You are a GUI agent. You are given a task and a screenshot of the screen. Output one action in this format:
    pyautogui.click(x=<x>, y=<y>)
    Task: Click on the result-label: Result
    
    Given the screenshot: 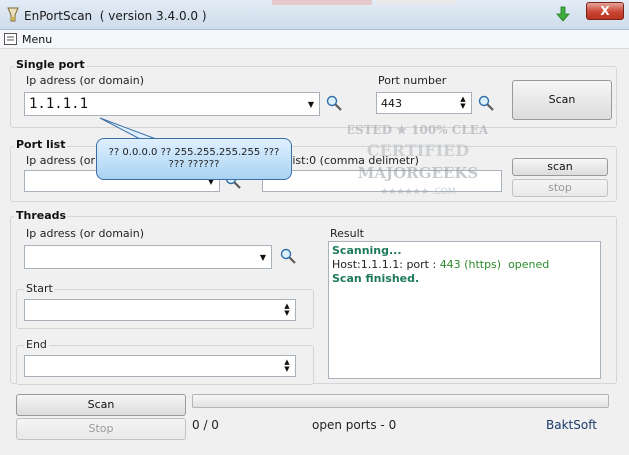 What is the action you would take?
    pyautogui.click(x=347, y=233)
    